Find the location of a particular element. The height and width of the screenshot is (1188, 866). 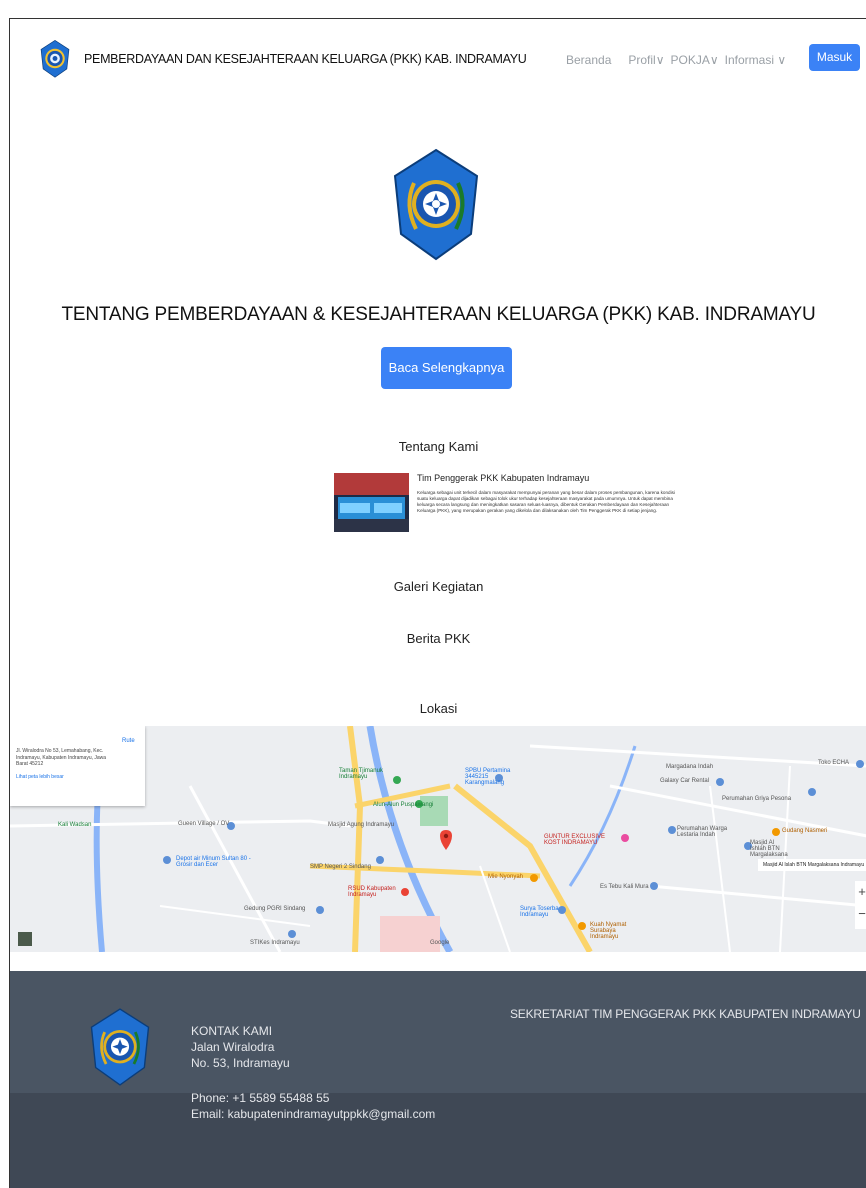

contact-phone: Phone: +1 5589 55488 55 is located at coordinates (313, 1098).